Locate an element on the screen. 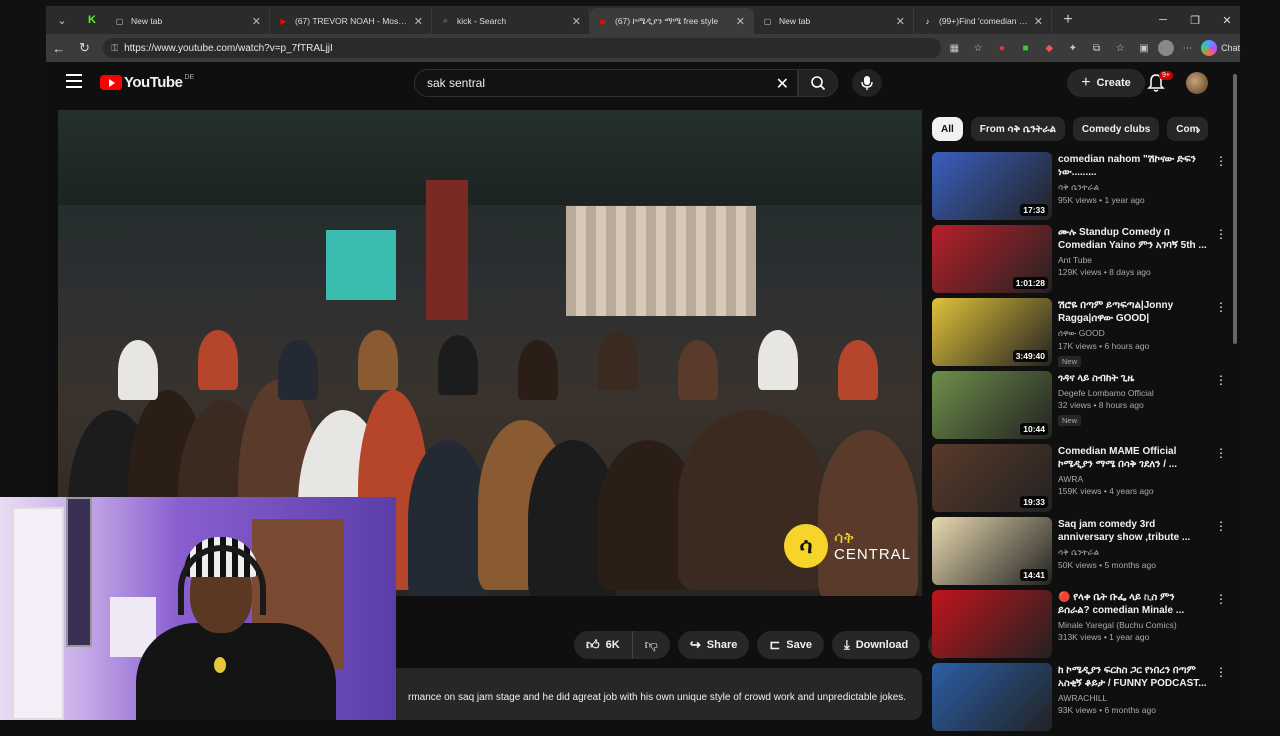  minimize-button: ─ is located at coordinates (1163, 20).